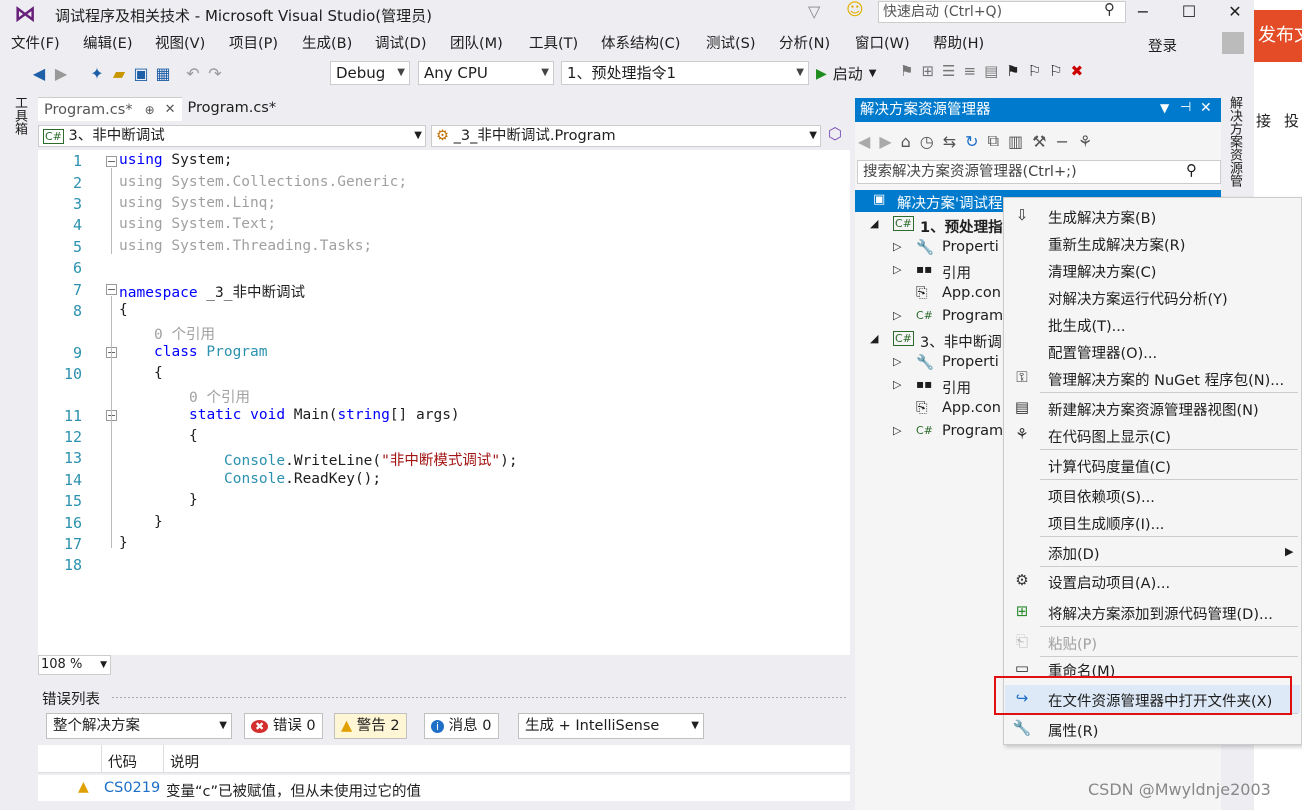  What do you see at coordinates (927, 71) in the screenshot?
I see `step-icon: ⊞` at bounding box center [927, 71].